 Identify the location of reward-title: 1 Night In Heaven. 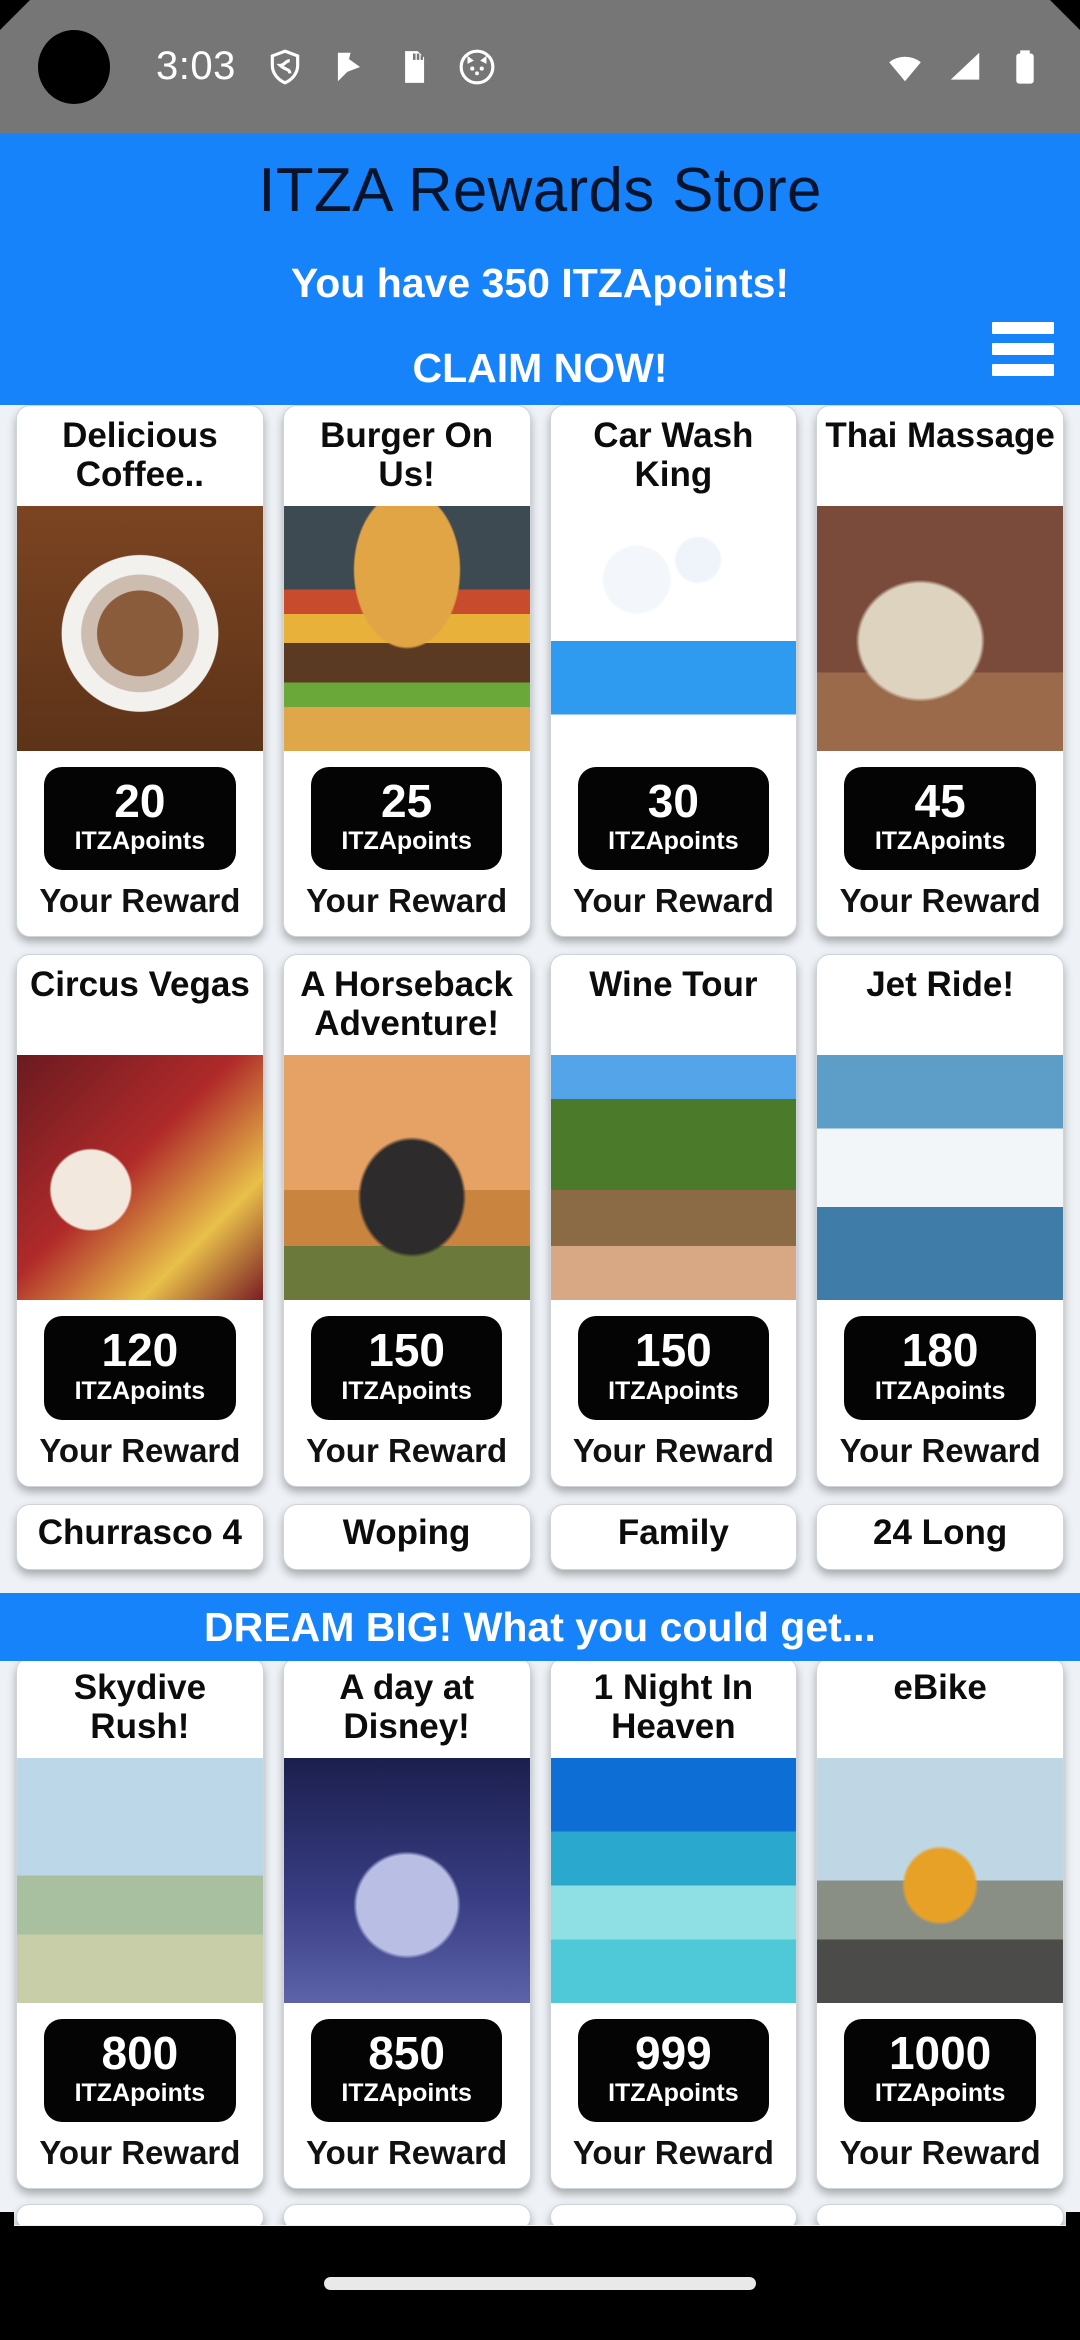
(673, 1706).